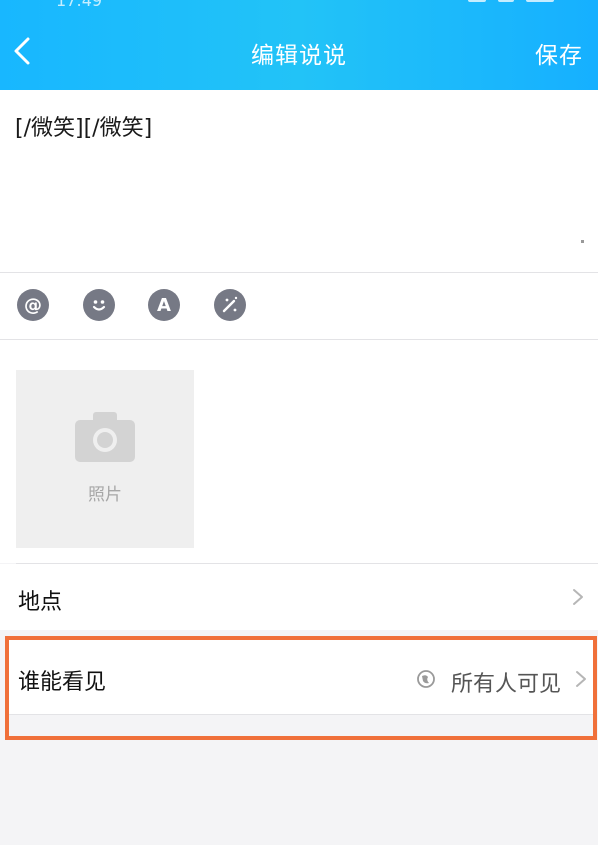 The width and height of the screenshot is (598, 845). What do you see at coordinates (105, 495) in the screenshot?
I see `photo-label: 照片` at bounding box center [105, 495].